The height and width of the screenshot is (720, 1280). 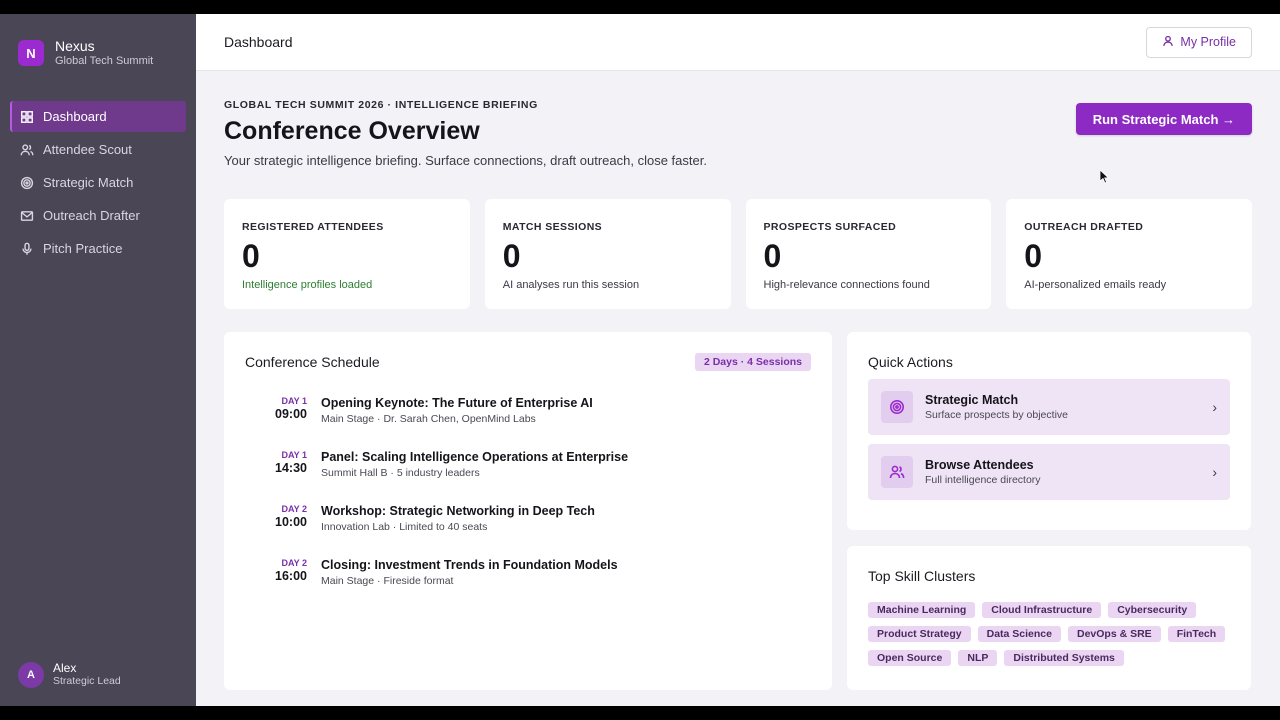 What do you see at coordinates (738, 42) in the screenshot?
I see `topbar: Dashboard My Profile` at bounding box center [738, 42].